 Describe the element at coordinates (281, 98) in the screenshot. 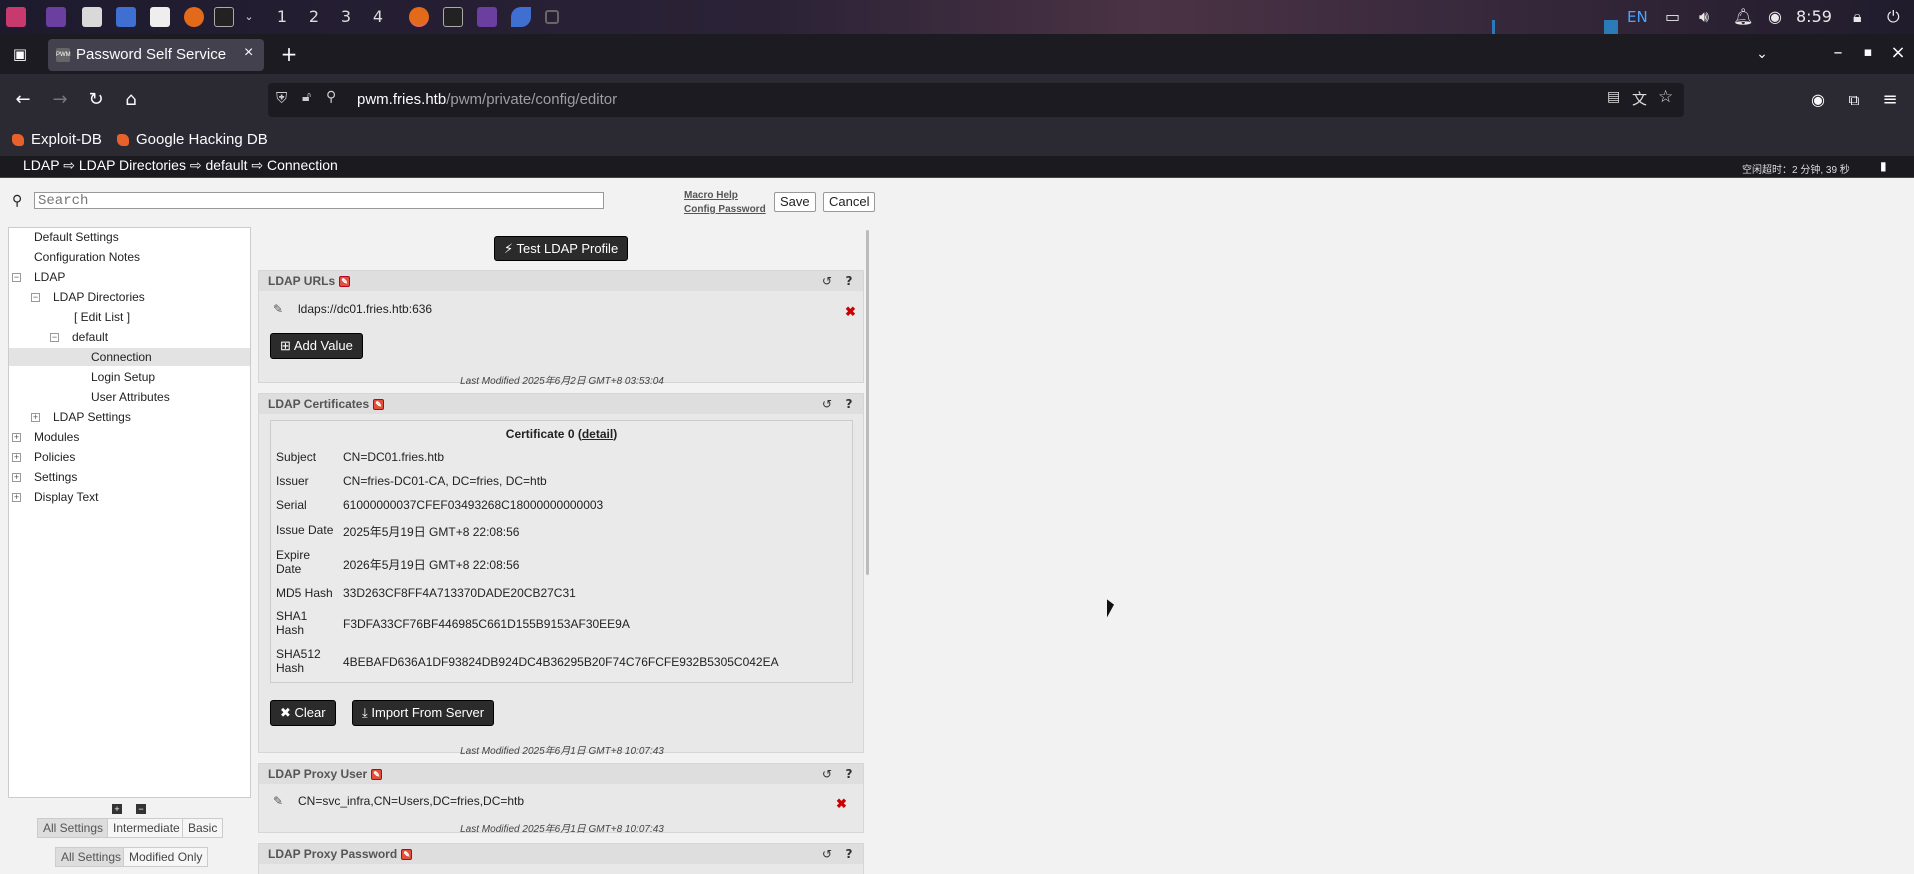

I see `shield-icon: ⛨` at that location.